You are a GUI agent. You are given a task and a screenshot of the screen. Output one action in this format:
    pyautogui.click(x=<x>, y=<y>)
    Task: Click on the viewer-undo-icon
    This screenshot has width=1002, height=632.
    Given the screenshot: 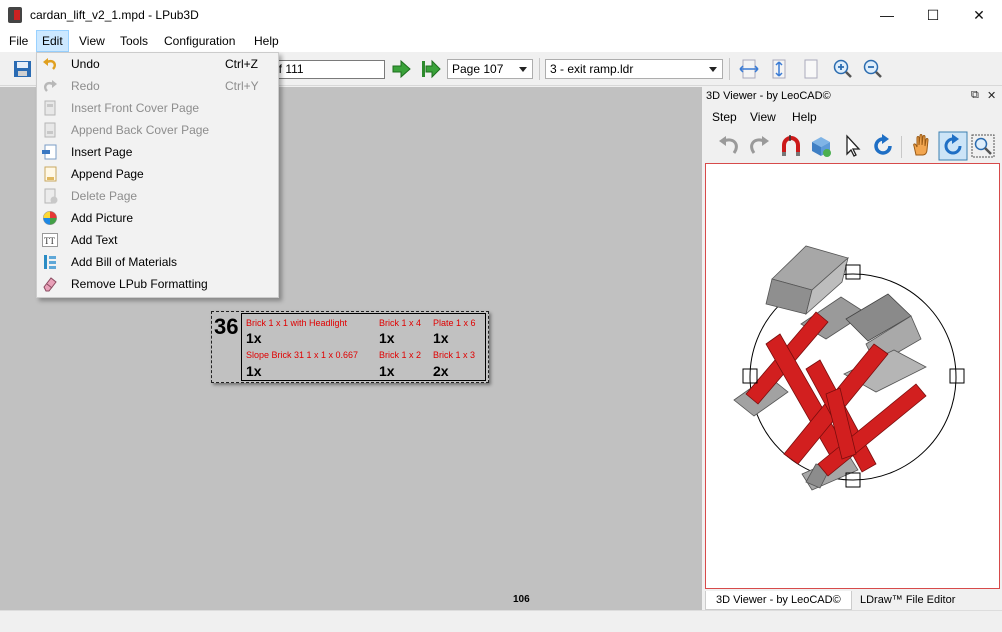 What is the action you would take?
    pyautogui.click(x=729, y=146)
    